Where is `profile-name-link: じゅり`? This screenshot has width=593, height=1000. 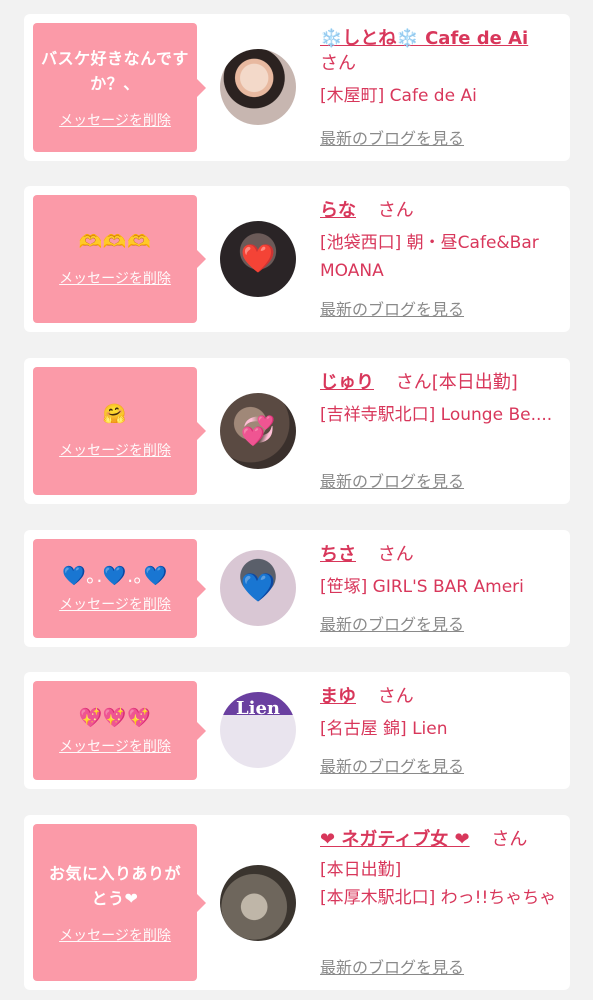
profile-name-link: じゅり is located at coordinates (347, 382).